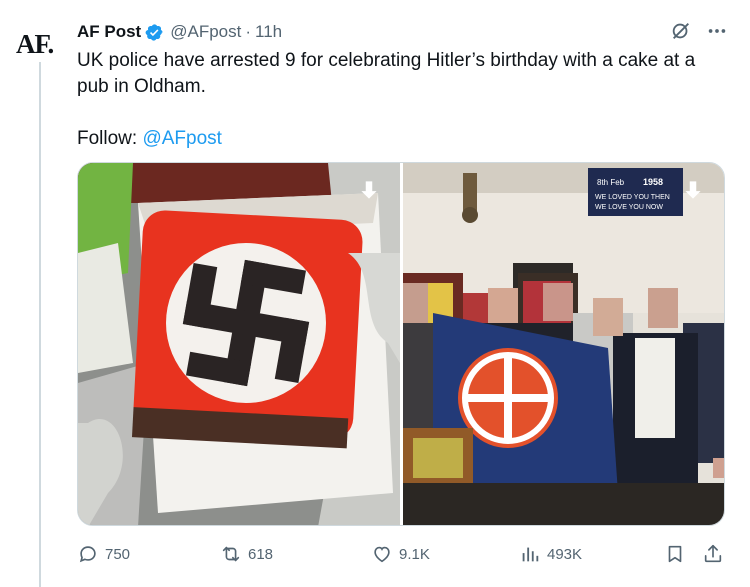  Describe the element at coordinates (154, 32) in the screenshot. I see `verified-badge-icon` at that location.